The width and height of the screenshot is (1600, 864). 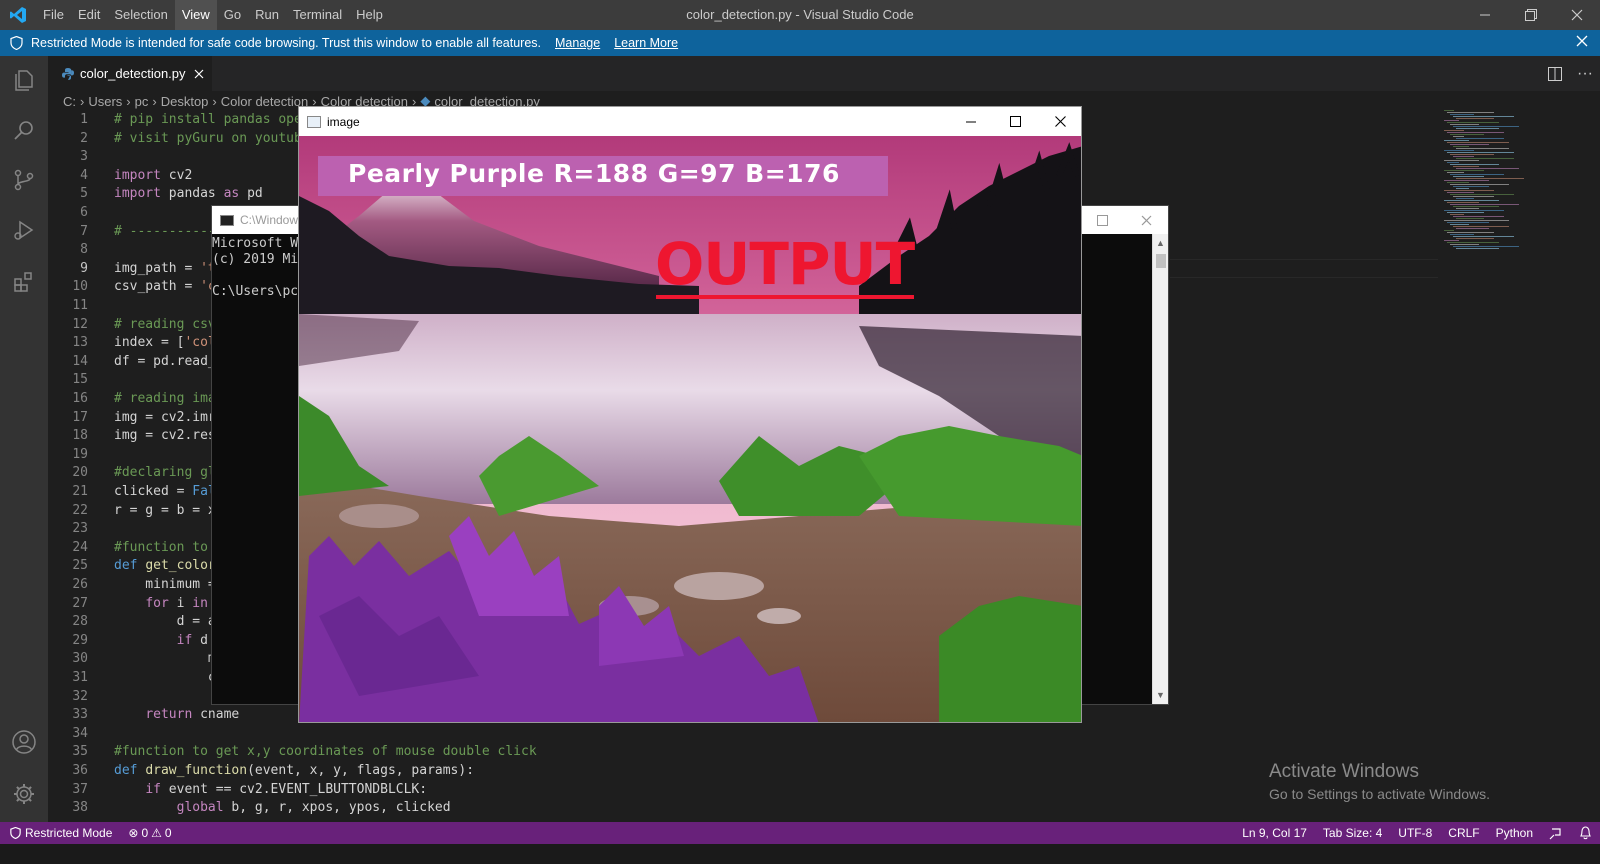 What do you see at coordinates (80, 454) in the screenshot?
I see `line-number: 19` at bounding box center [80, 454].